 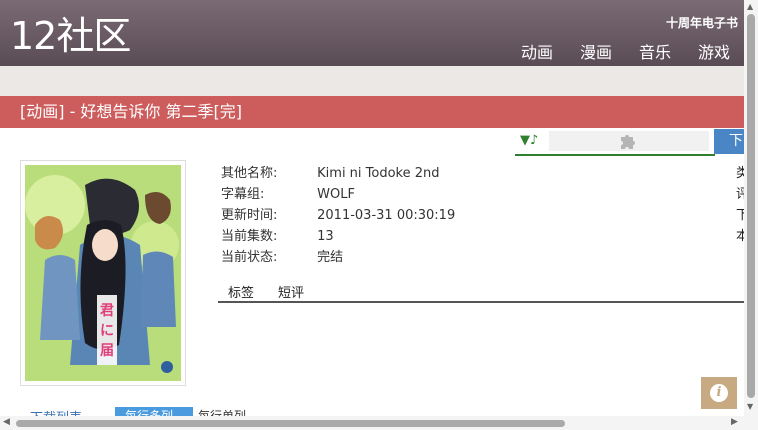 I want to click on scroll-down-icon: ▼, so click(x=750, y=406).